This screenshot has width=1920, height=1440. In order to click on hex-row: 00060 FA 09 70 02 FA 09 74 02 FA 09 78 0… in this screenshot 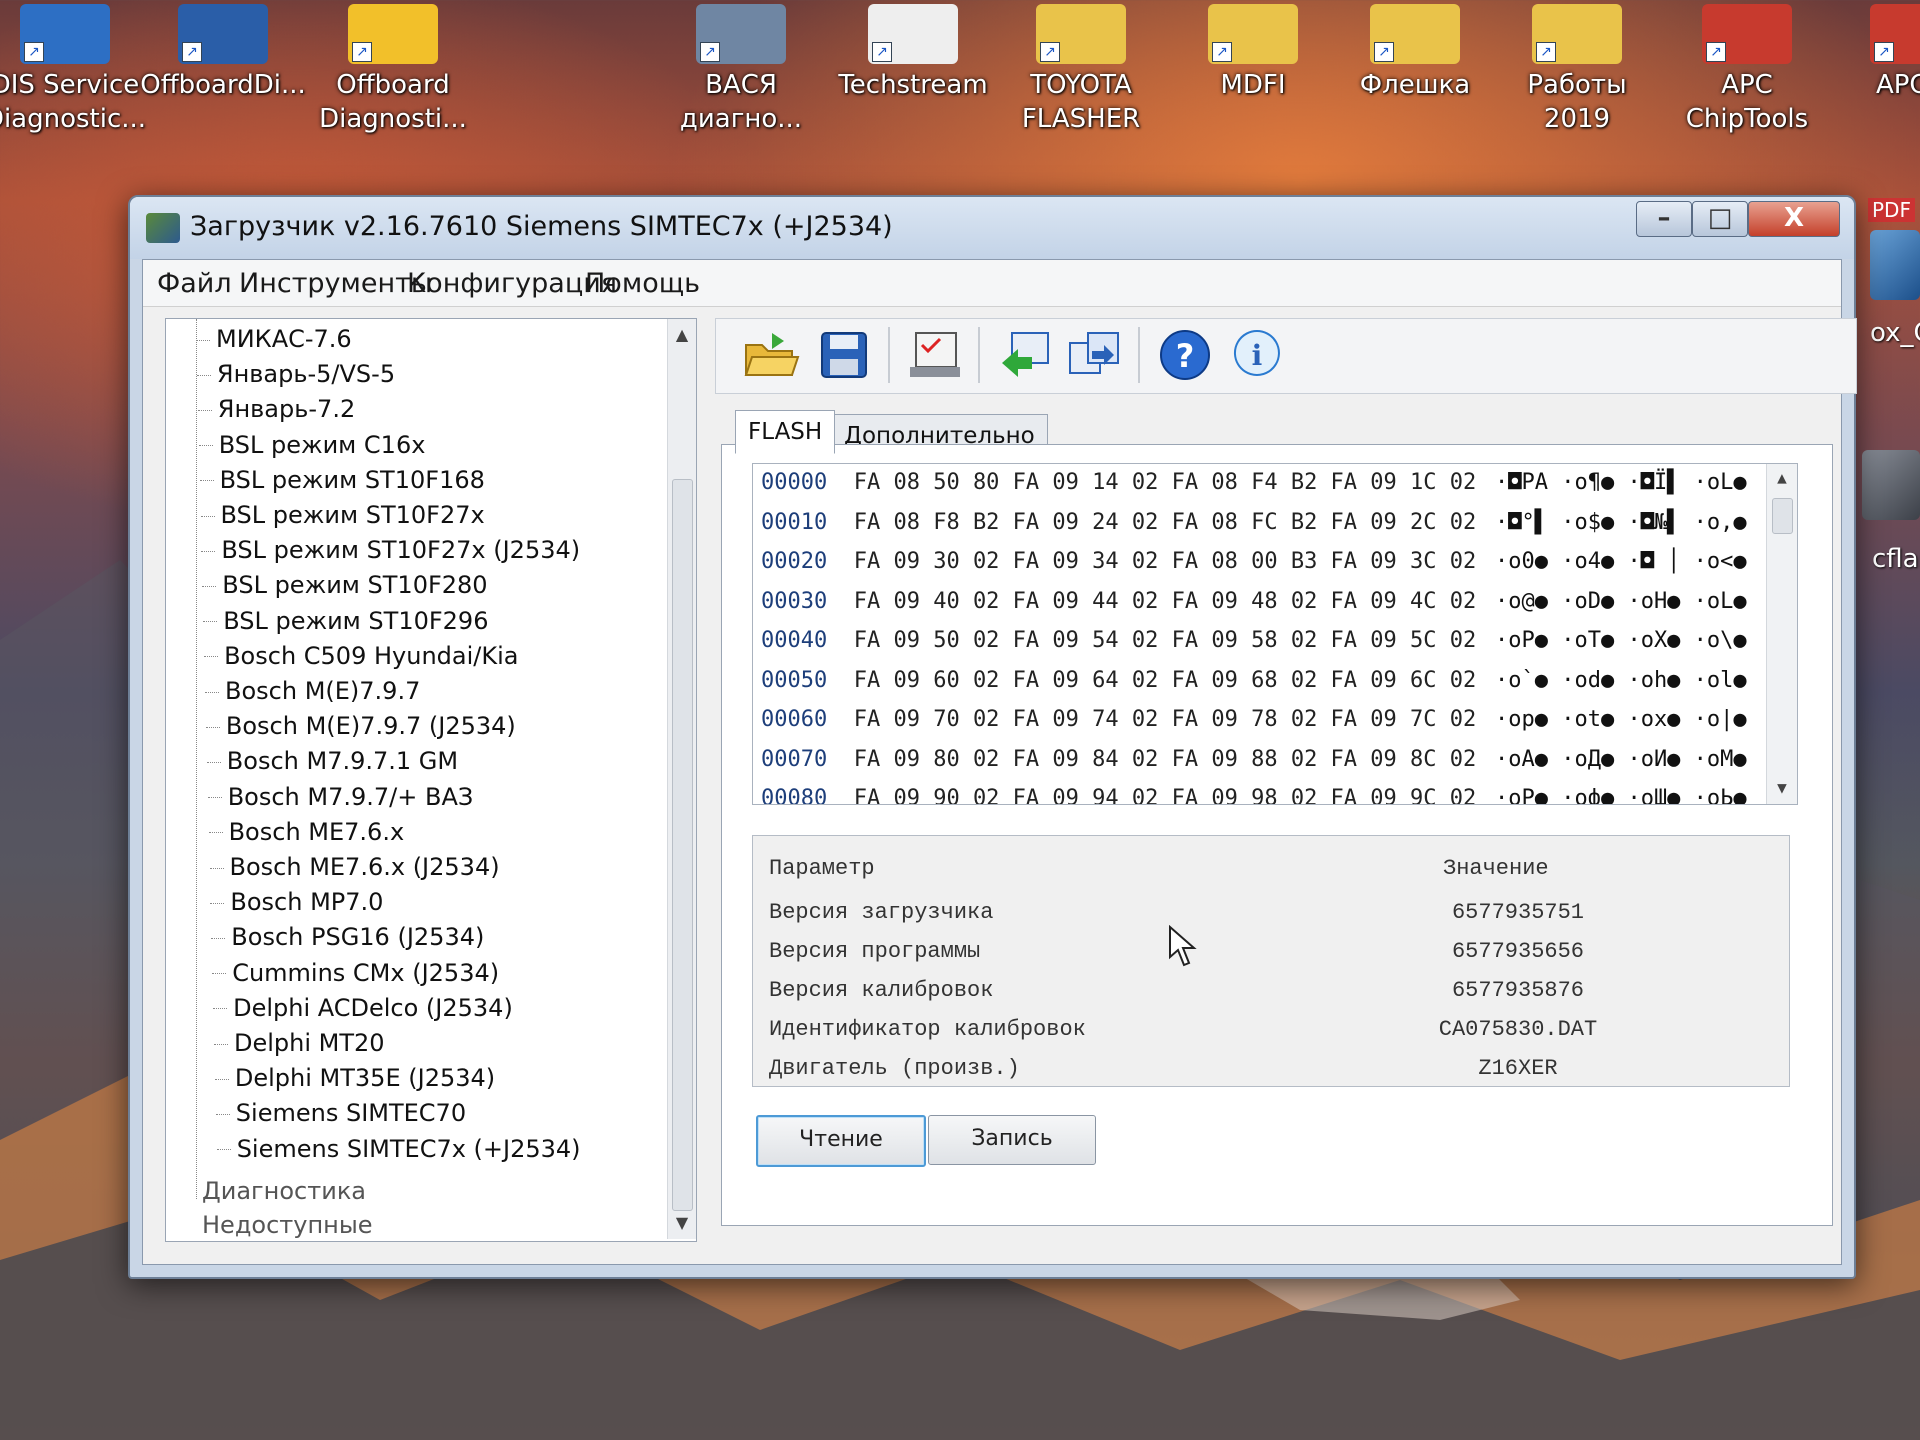, I will do `click(1118, 726)`.